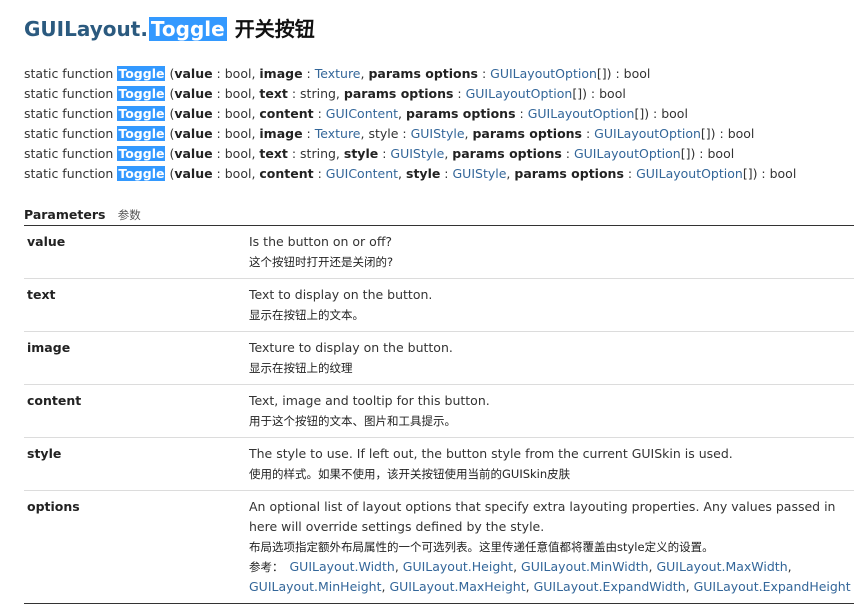  I want to click on see-also-link: GUILayout.MinWidth, so click(584, 566).